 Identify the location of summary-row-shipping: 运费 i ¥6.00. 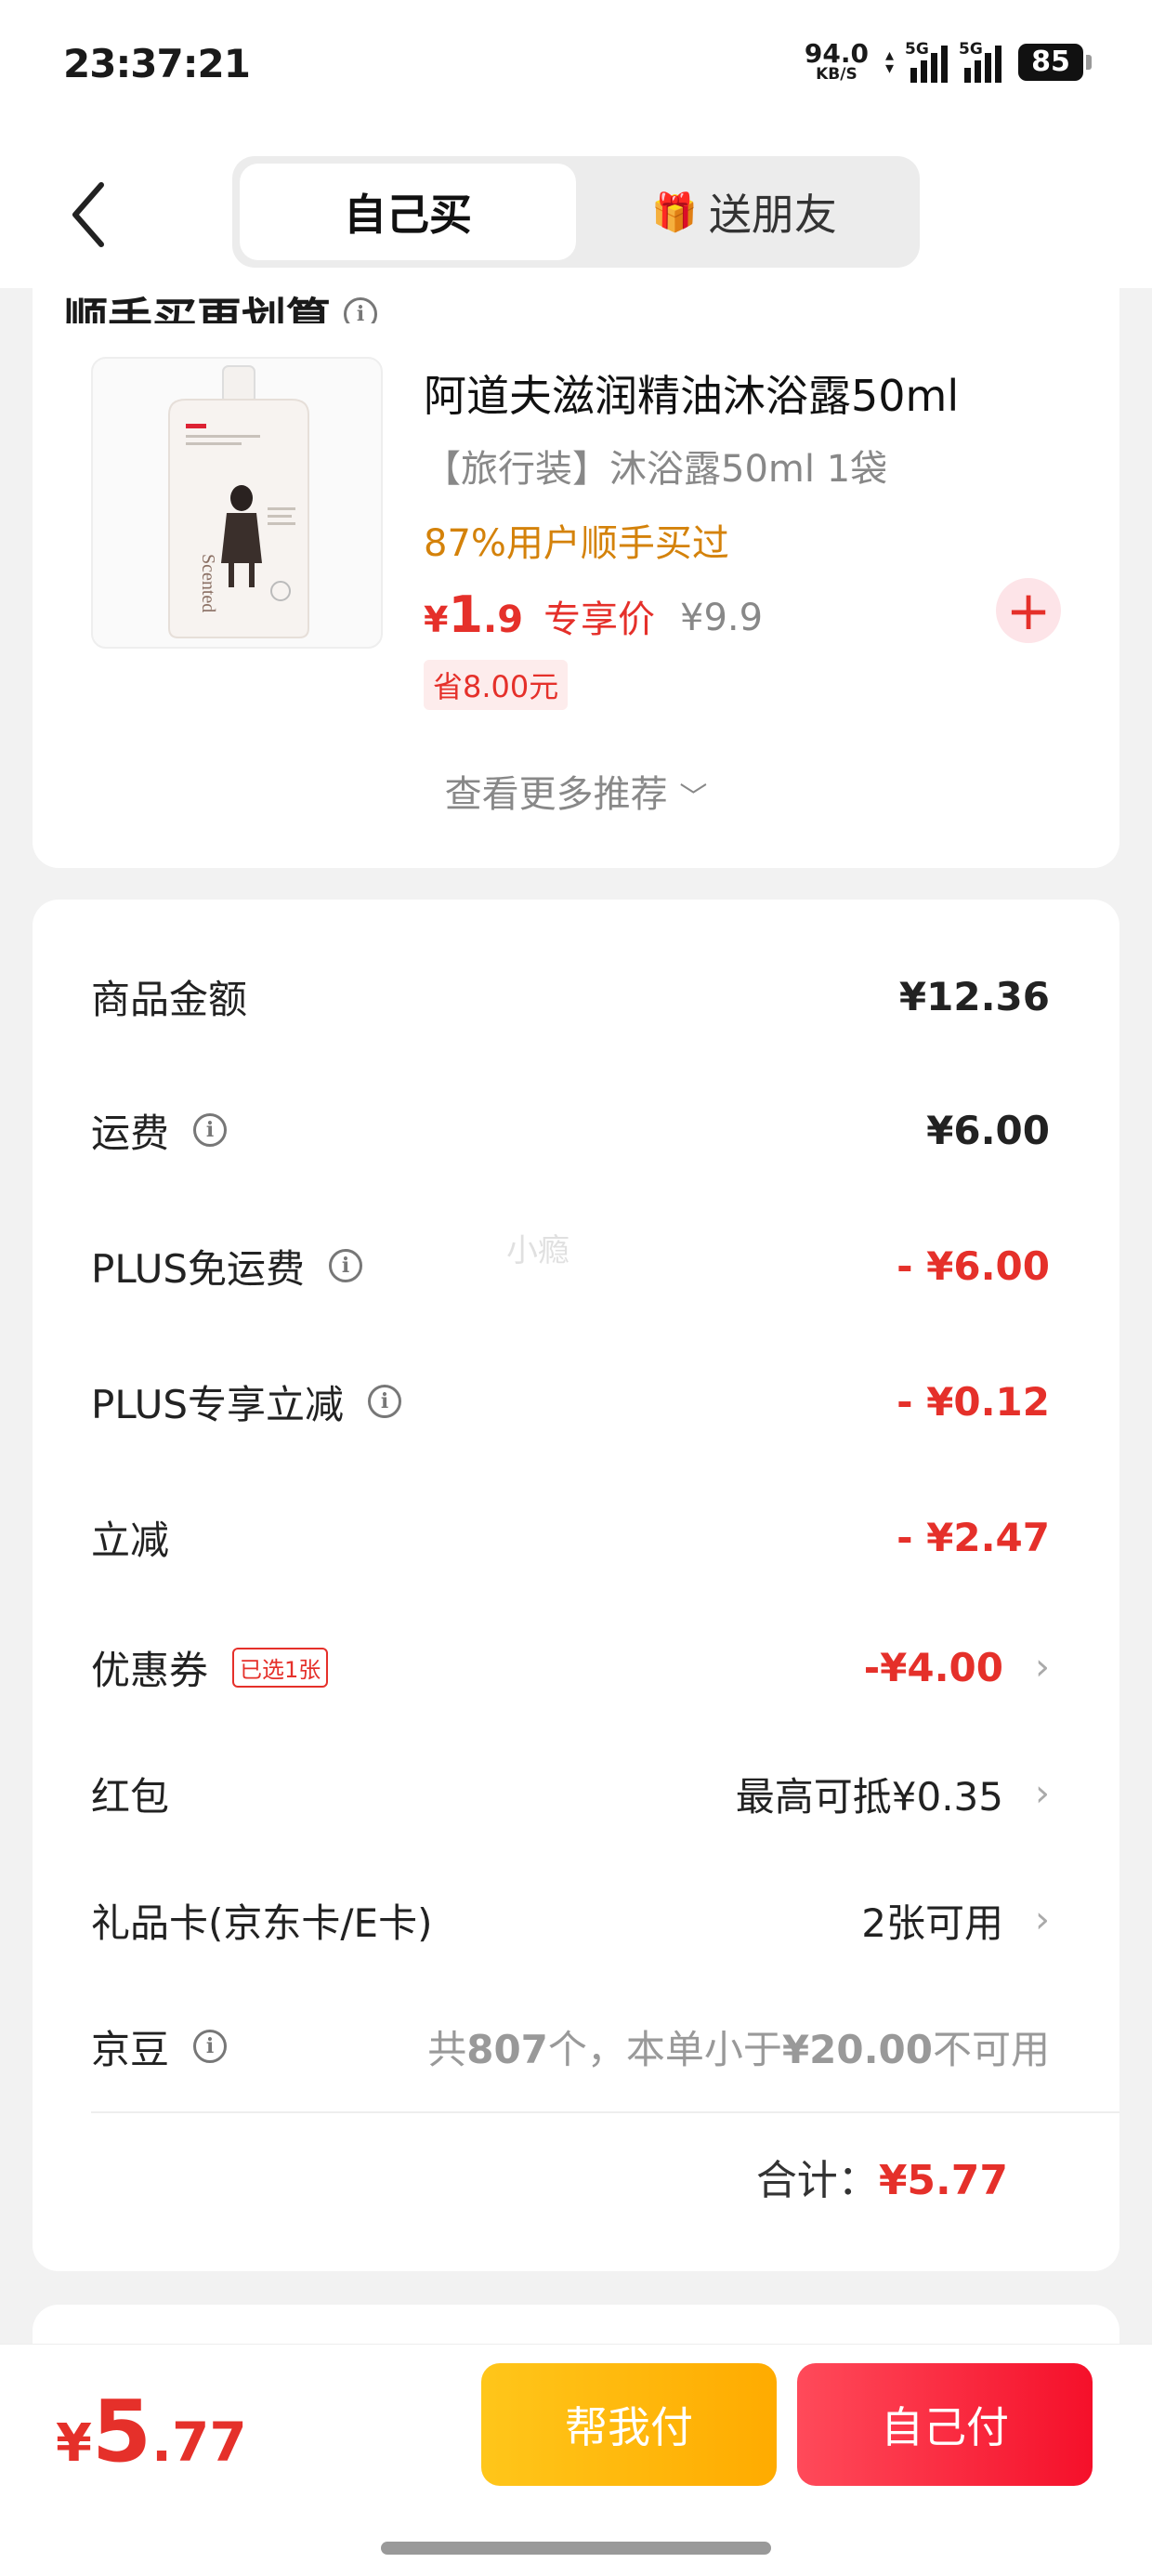
(570, 1130).